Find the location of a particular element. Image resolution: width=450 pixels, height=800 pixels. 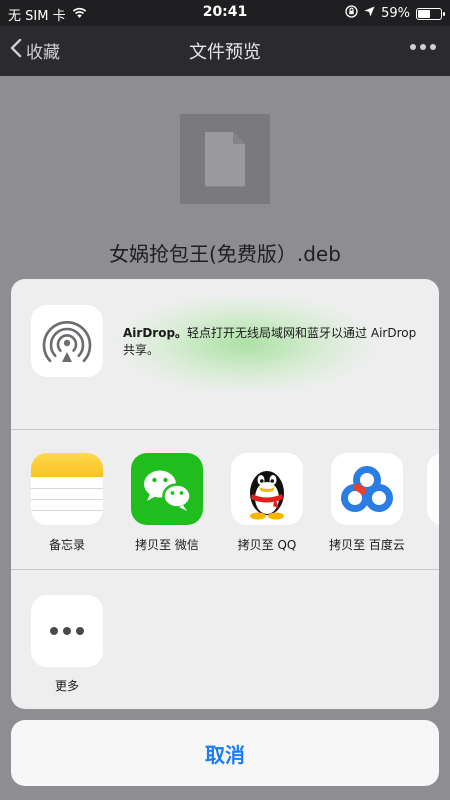

airdrop-icon is located at coordinates (67, 341).